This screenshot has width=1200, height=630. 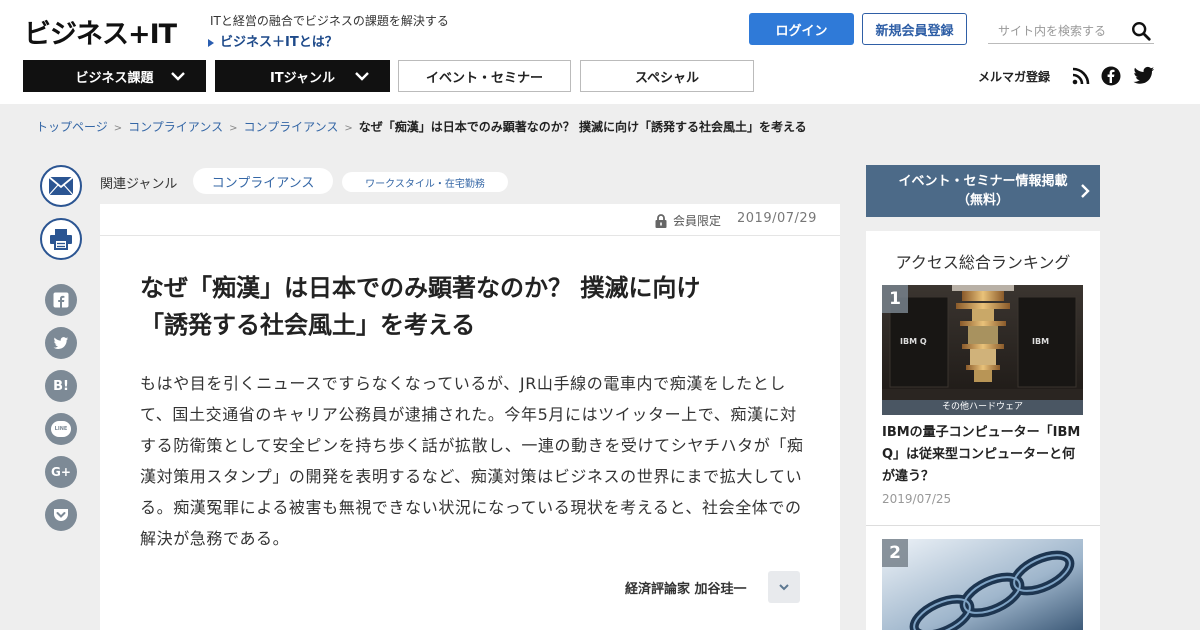 What do you see at coordinates (983, 191) in the screenshot?
I see `event-listing-banner: イベント・セミナー情報掲載 （無料）` at bounding box center [983, 191].